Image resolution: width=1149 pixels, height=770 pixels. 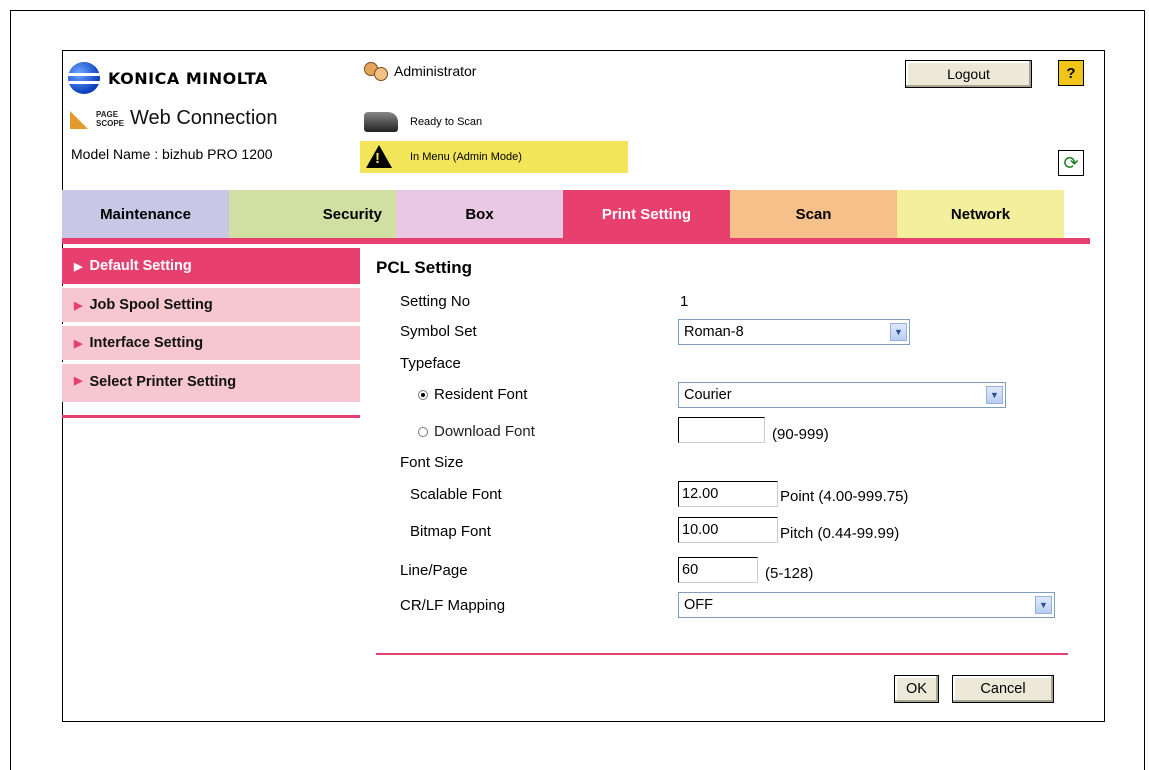 I want to click on sidebar-item-label: Select Printer Setting, so click(x=163, y=382).